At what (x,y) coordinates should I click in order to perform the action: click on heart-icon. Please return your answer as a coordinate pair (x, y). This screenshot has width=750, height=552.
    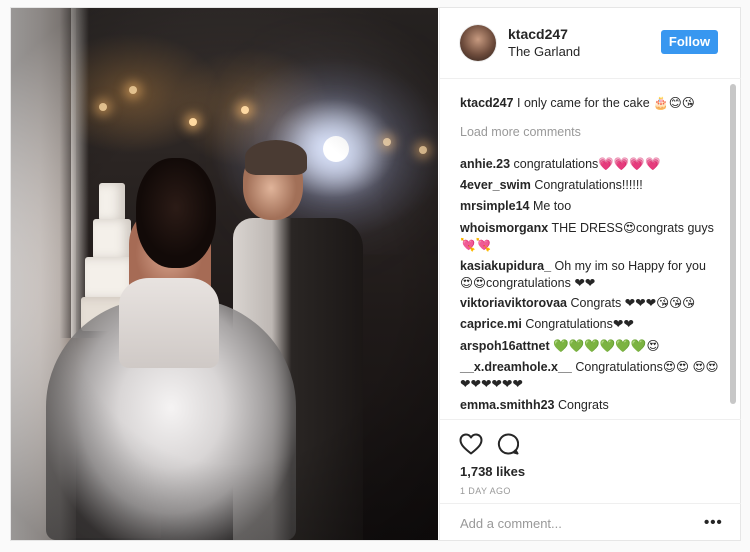
    Looking at the image, I should click on (471, 444).